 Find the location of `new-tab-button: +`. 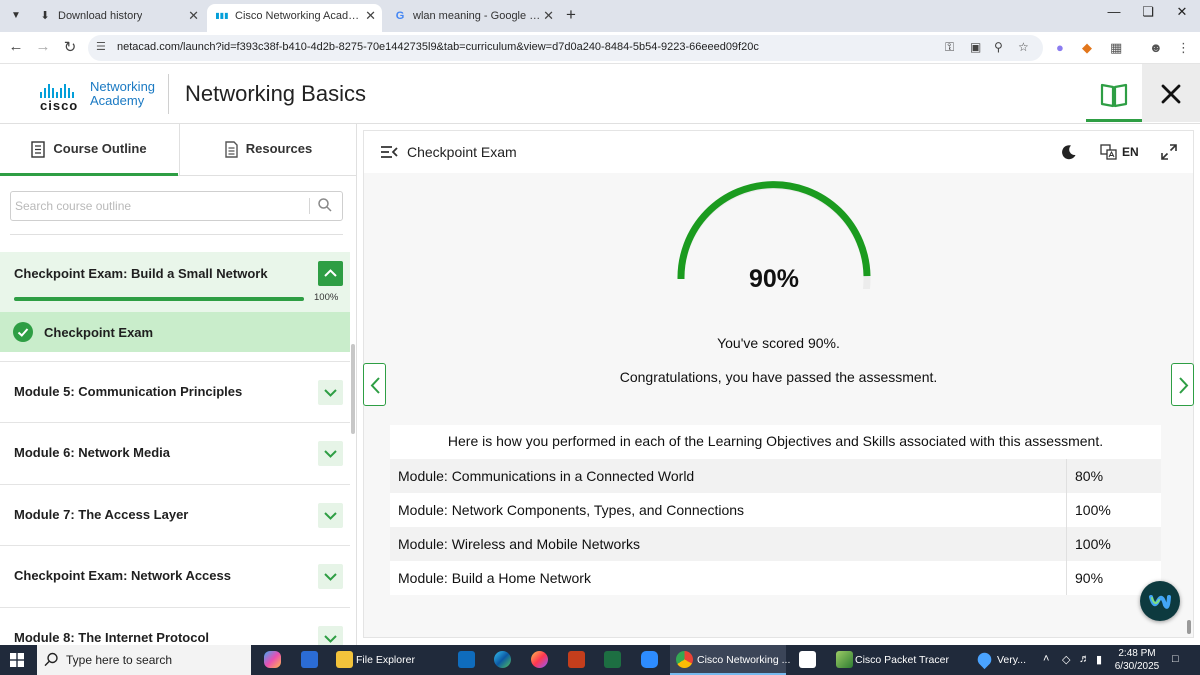

new-tab-button: + is located at coordinates (571, 15).